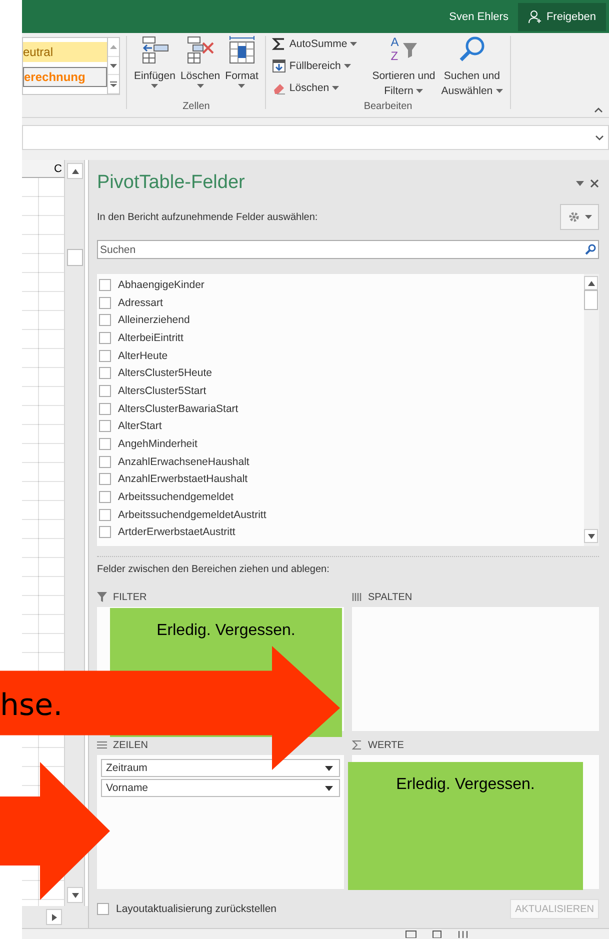  Describe the element at coordinates (207, 217) in the screenshot. I see `field-prompt: In den Bericht aufzunehmende Felder auswählen:` at that location.